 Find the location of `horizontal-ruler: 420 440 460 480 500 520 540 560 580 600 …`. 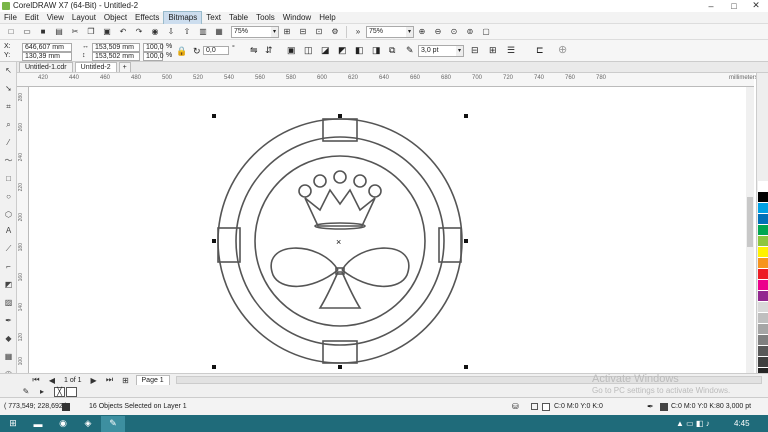

horizontal-ruler: 420 440 460 480 500 520 540 560 580 600 … is located at coordinates (387, 80).